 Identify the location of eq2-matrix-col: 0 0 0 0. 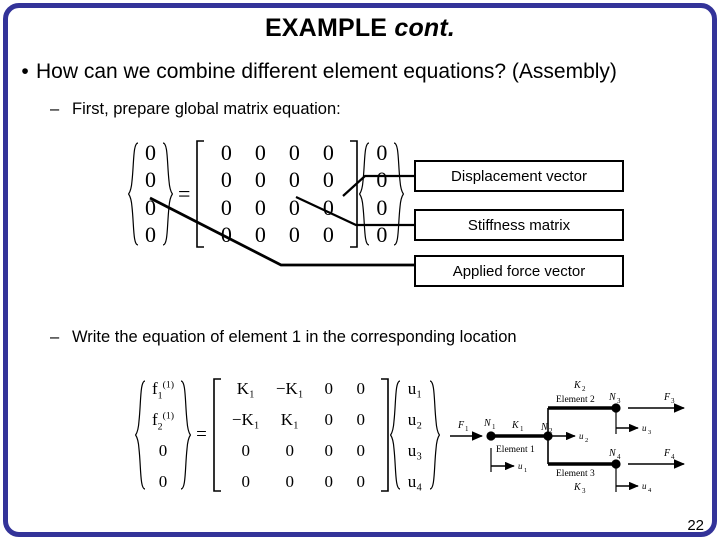
(329, 435).